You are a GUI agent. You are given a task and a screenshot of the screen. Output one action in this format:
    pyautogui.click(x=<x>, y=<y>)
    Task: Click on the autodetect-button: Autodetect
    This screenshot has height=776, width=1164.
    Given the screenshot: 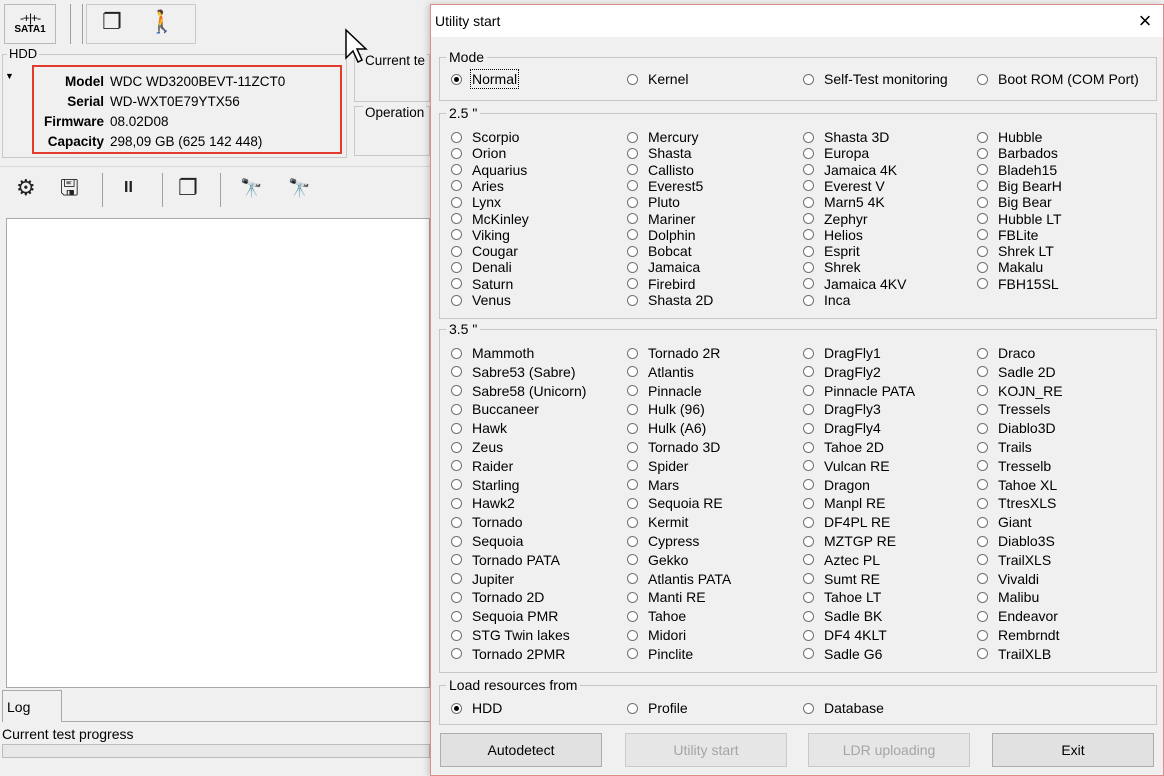 What is the action you would take?
    pyautogui.click(x=521, y=750)
    